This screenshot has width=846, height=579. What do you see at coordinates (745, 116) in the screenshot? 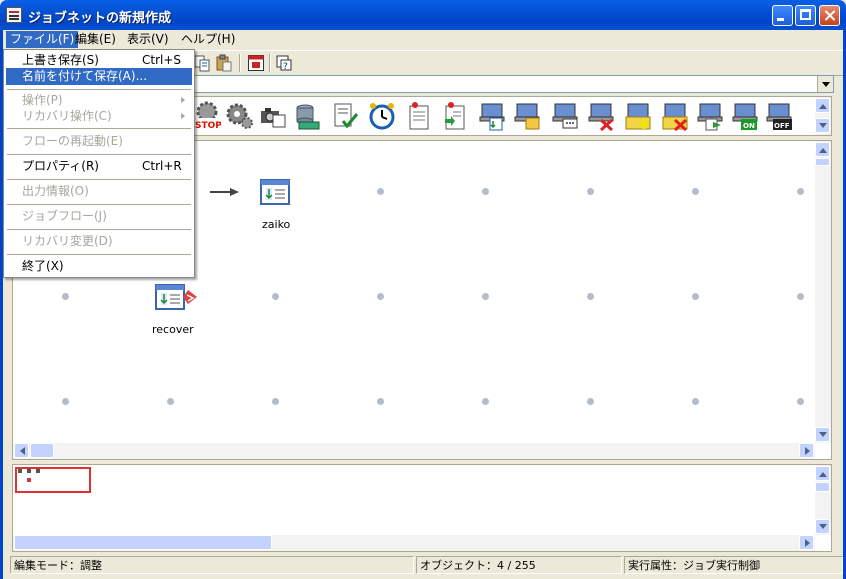
I see `pc-on-icon: ON` at bounding box center [745, 116].